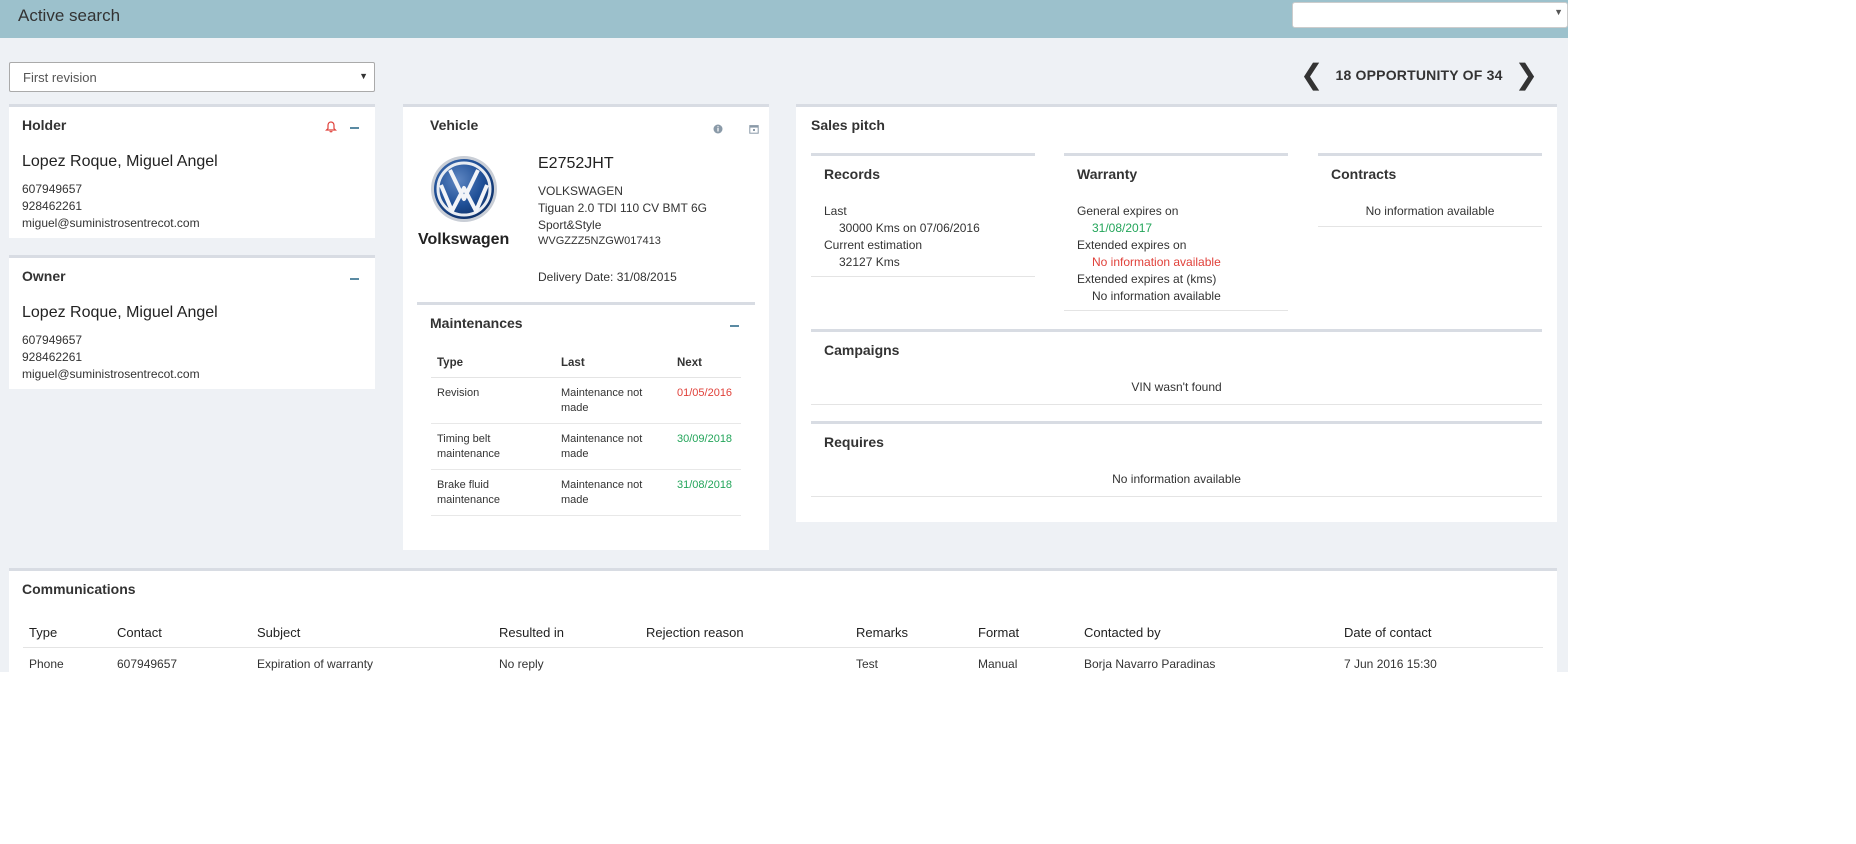  I want to click on opportunity-counter: 18 OPPORTUNITY OF 34, so click(1419, 75).